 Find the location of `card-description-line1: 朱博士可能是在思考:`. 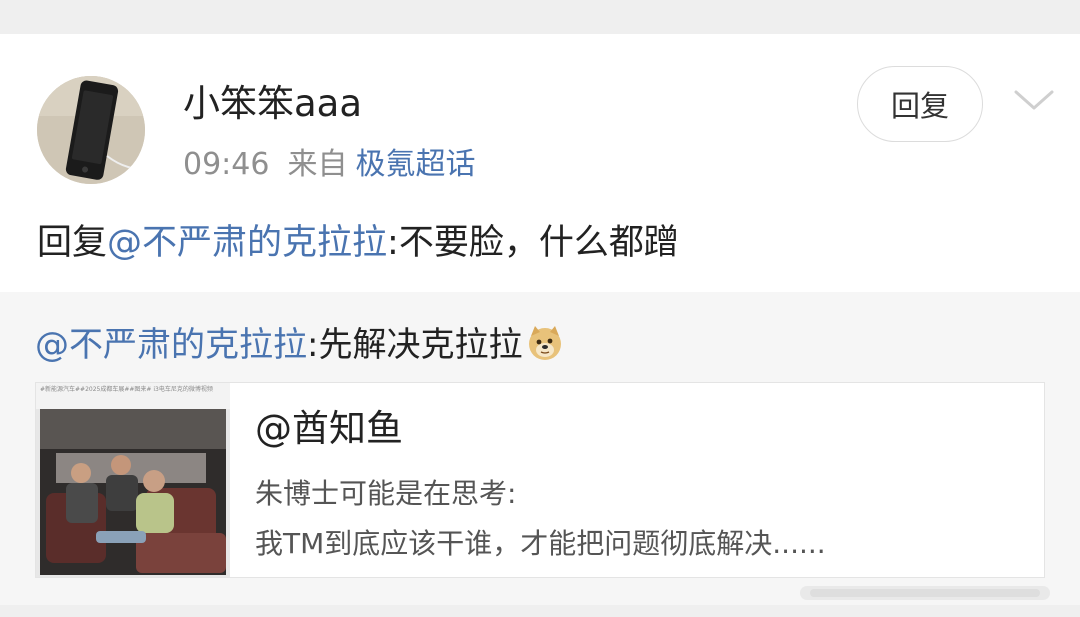

card-description-line1: 朱博士可能是在思考: is located at coordinates (386, 493).